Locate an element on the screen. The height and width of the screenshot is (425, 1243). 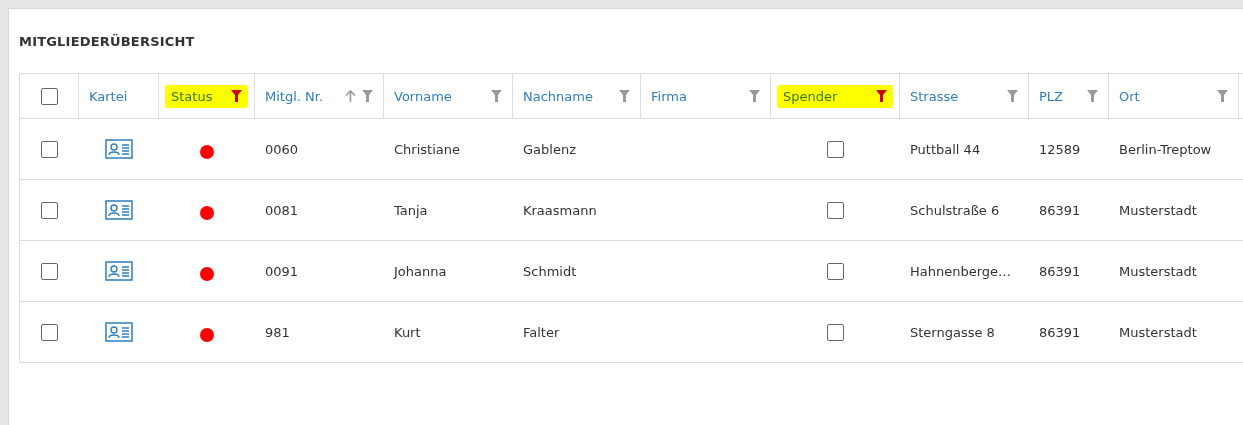
table-cell: Kraasmann is located at coordinates (560, 210).